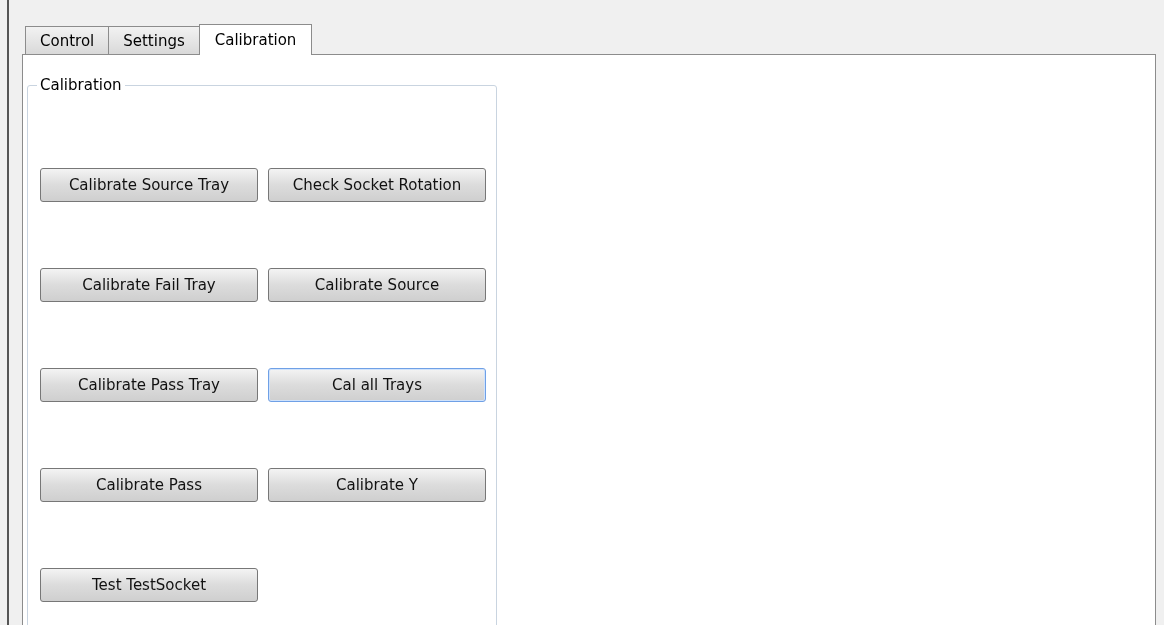 The height and width of the screenshot is (625, 1164). I want to click on calibration-button: Calibrate Y, so click(377, 485).